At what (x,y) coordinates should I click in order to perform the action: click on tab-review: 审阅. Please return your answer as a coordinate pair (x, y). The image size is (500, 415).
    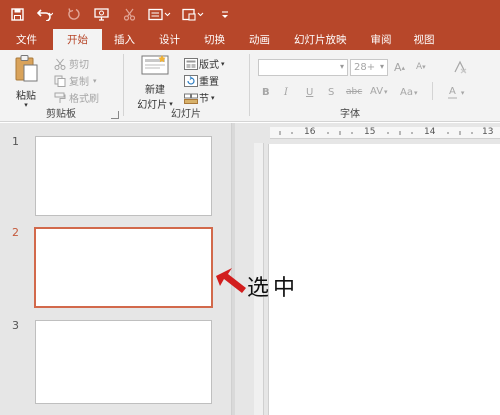
    Looking at the image, I should click on (381, 39).